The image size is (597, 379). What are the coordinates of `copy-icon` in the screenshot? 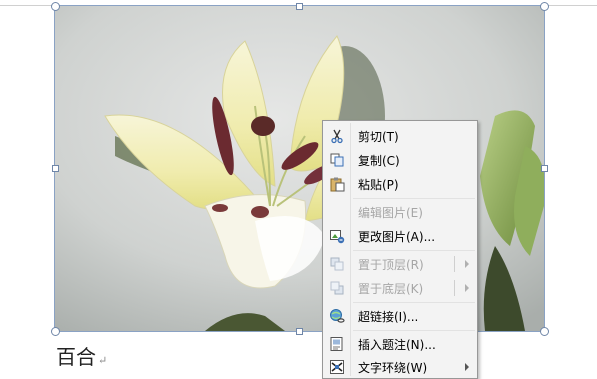 It's located at (337, 160).